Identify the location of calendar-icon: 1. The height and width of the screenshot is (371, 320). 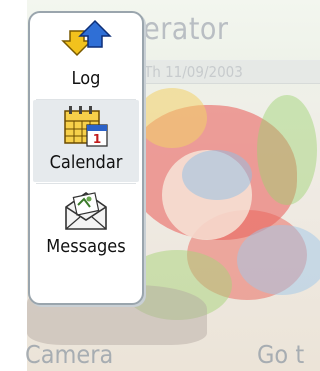
(86, 126).